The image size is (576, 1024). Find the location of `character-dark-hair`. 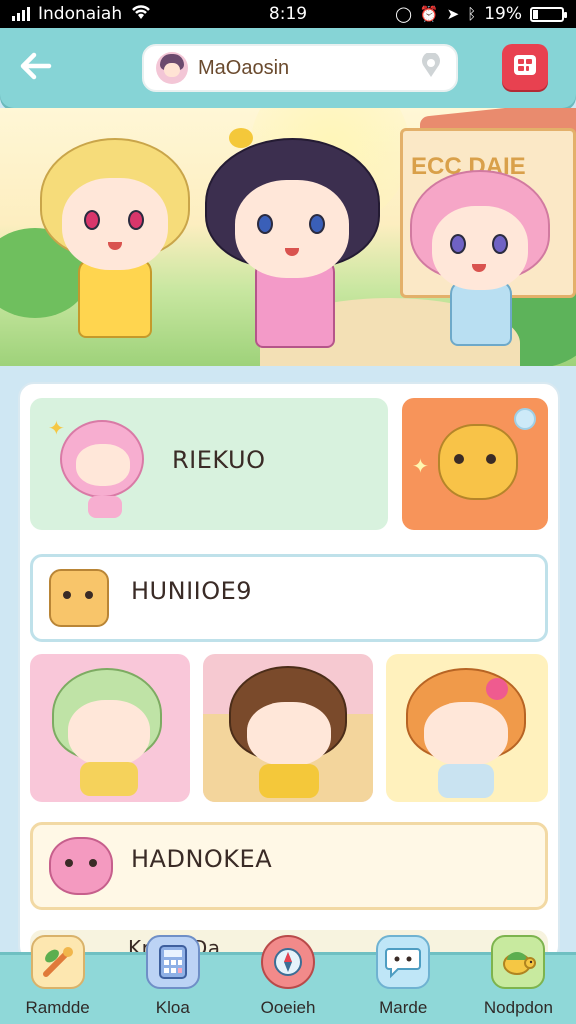

character-dark-hair is located at coordinates (292, 243).